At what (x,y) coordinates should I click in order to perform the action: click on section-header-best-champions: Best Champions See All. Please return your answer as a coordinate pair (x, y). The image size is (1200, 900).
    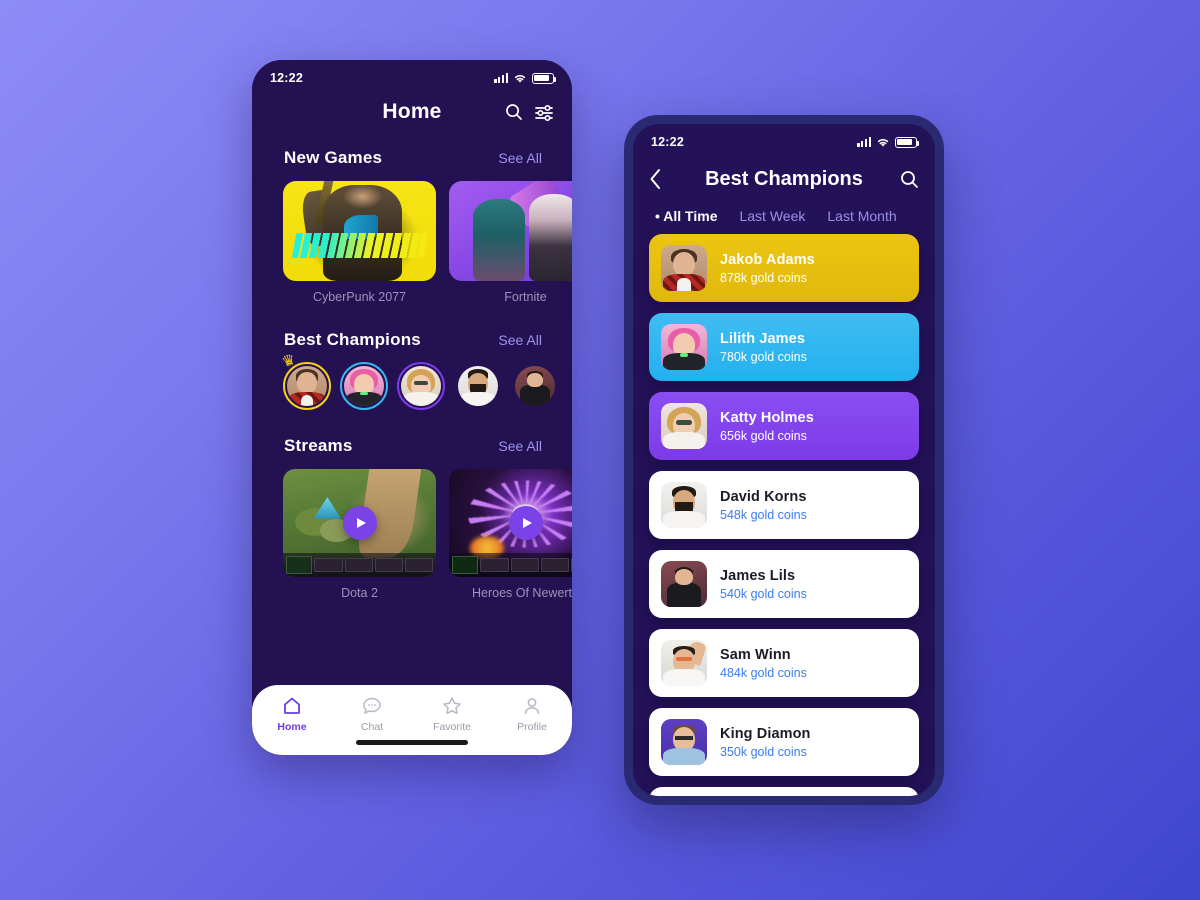
    Looking at the image, I should click on (412, 340).